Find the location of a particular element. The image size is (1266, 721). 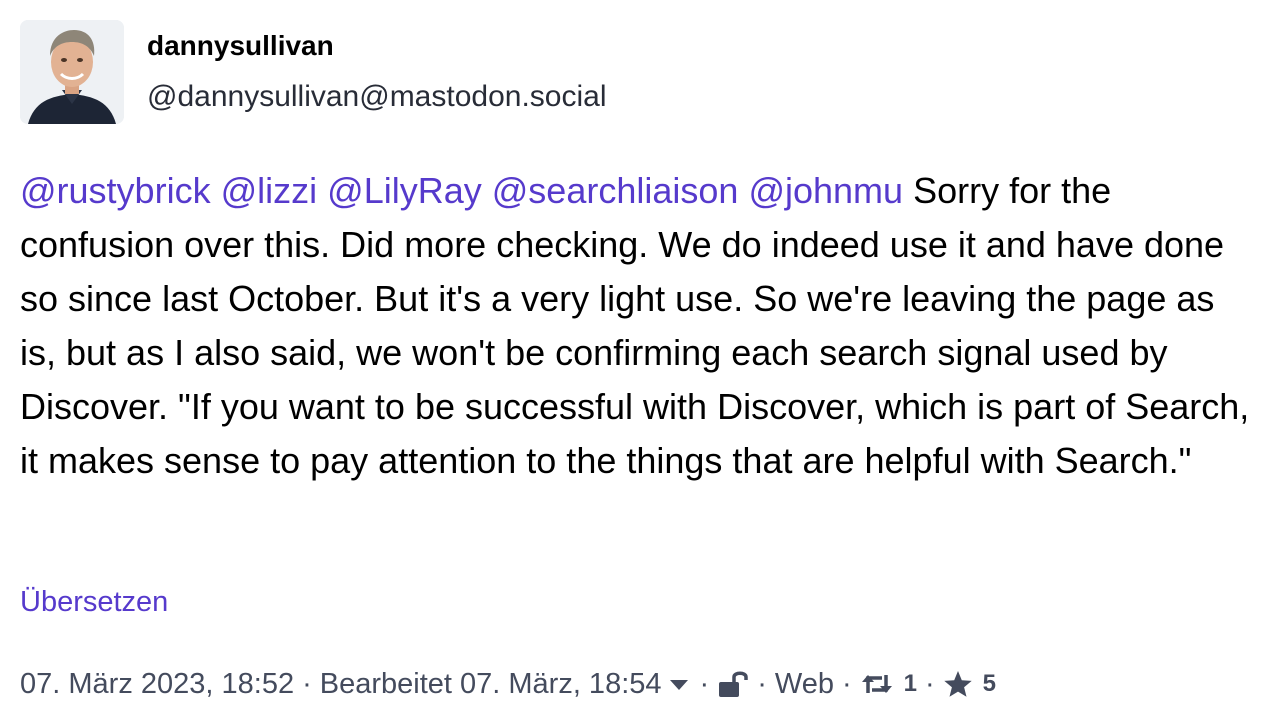

reblog-count: 1 is located at coordinates (910, 683).